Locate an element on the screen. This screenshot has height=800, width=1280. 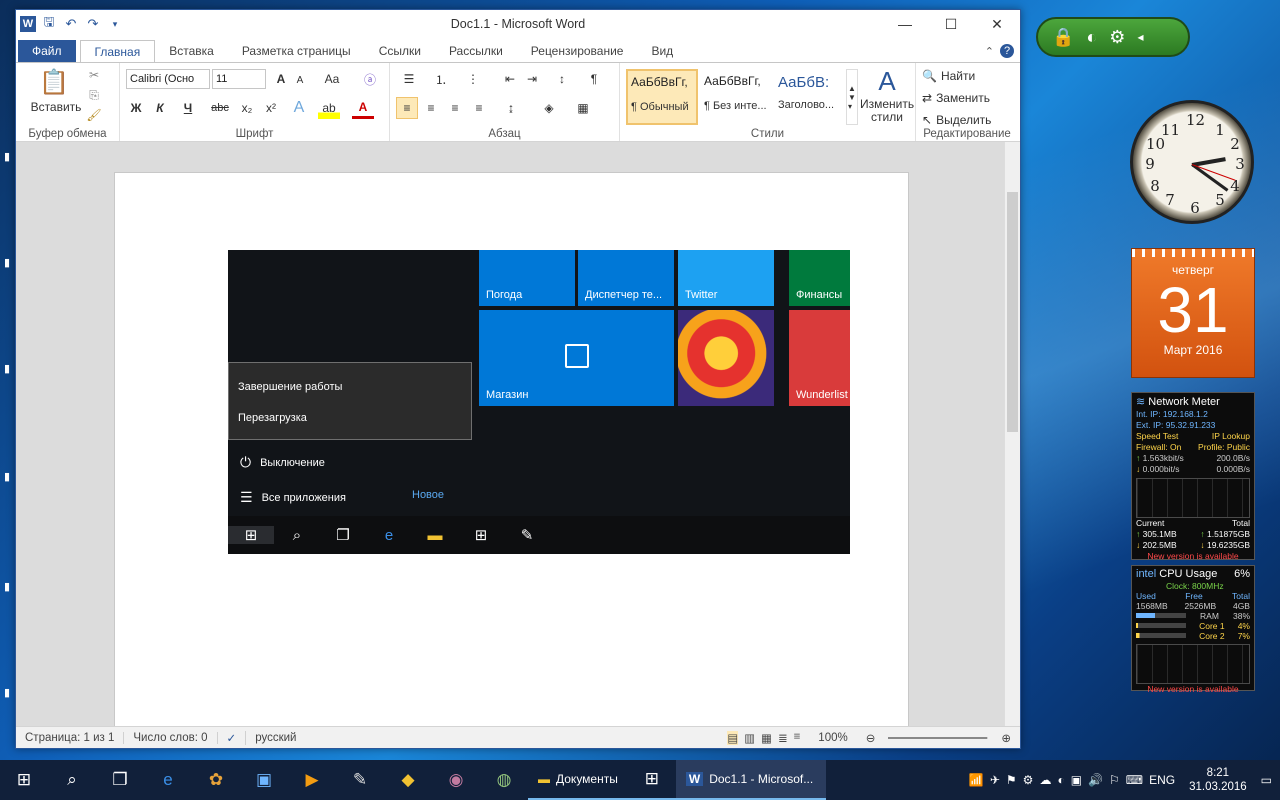
new-version-notice: New version is available is located at coordinates (1193, 556).